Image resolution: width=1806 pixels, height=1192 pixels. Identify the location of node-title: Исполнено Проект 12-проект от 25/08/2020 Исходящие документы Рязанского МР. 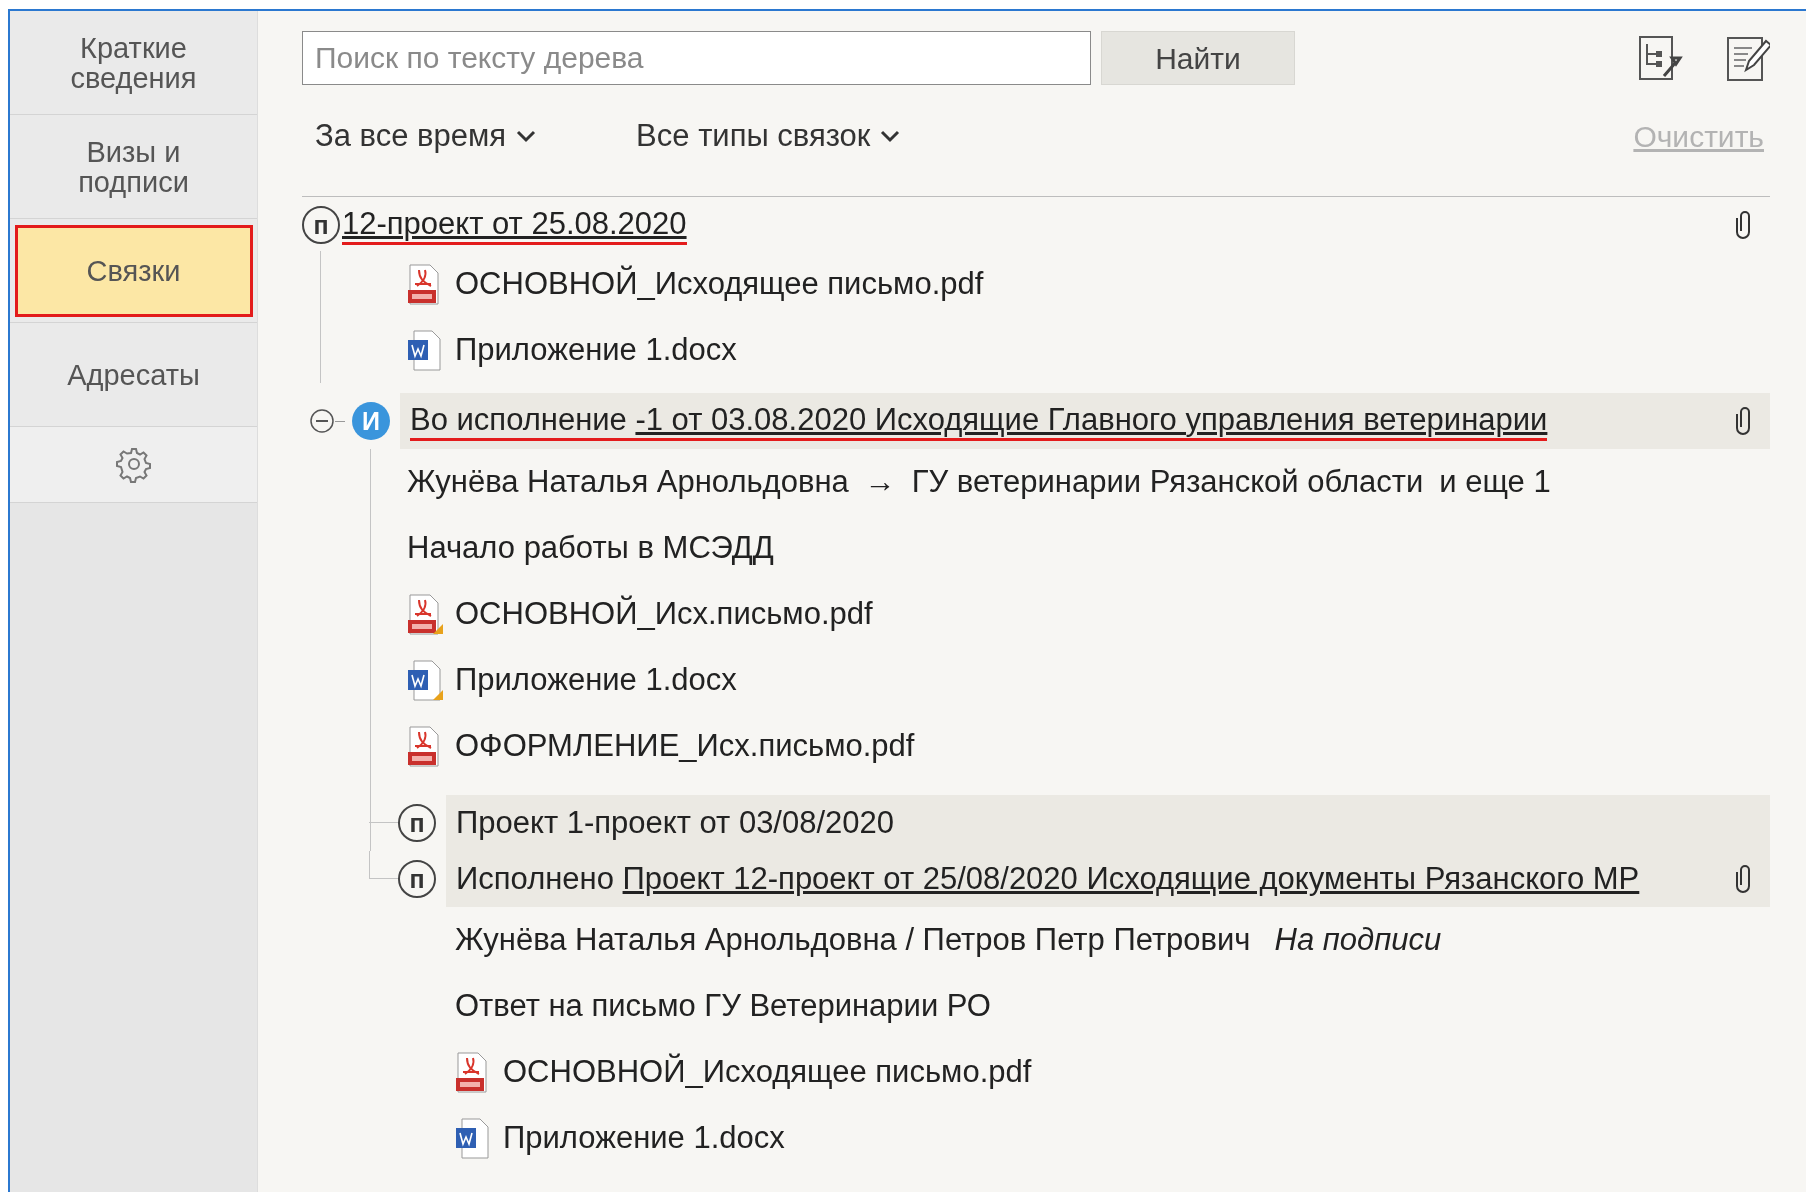
(1048, 879).